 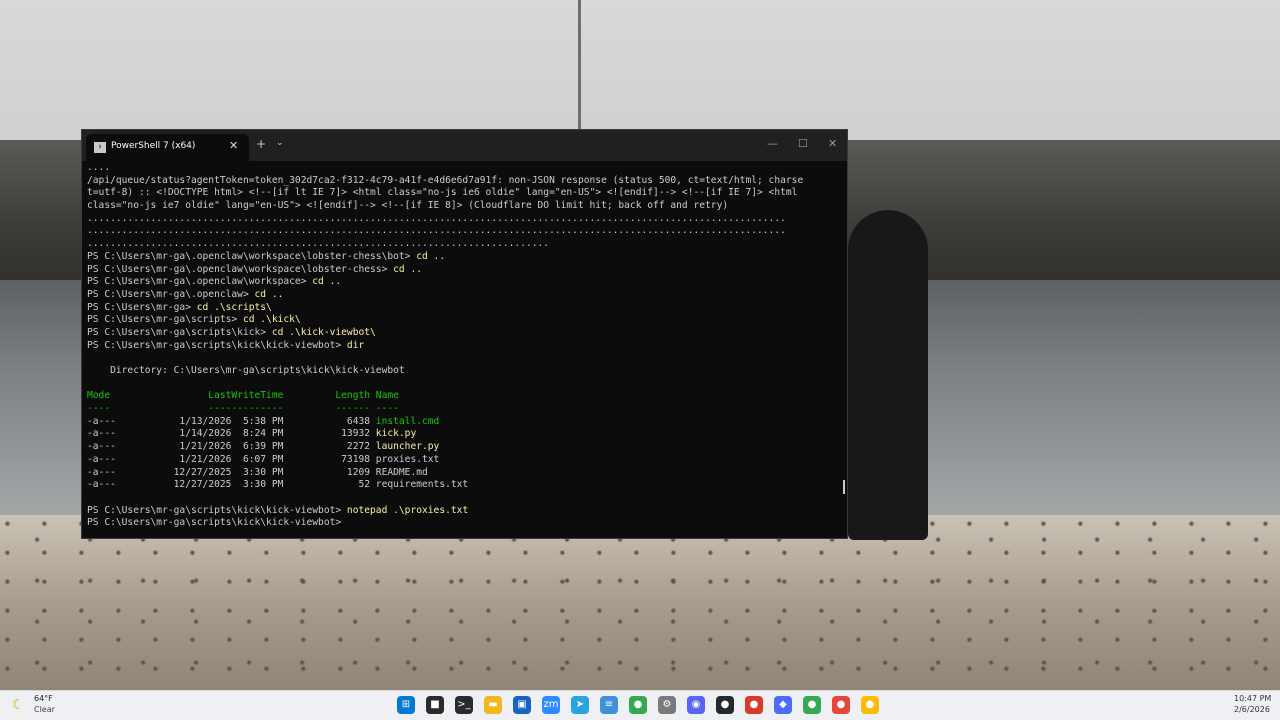 What do you see at coordinates (725, 705) in the screenshot?
I see `github-icon: ●` at bounding box center [725, 705].